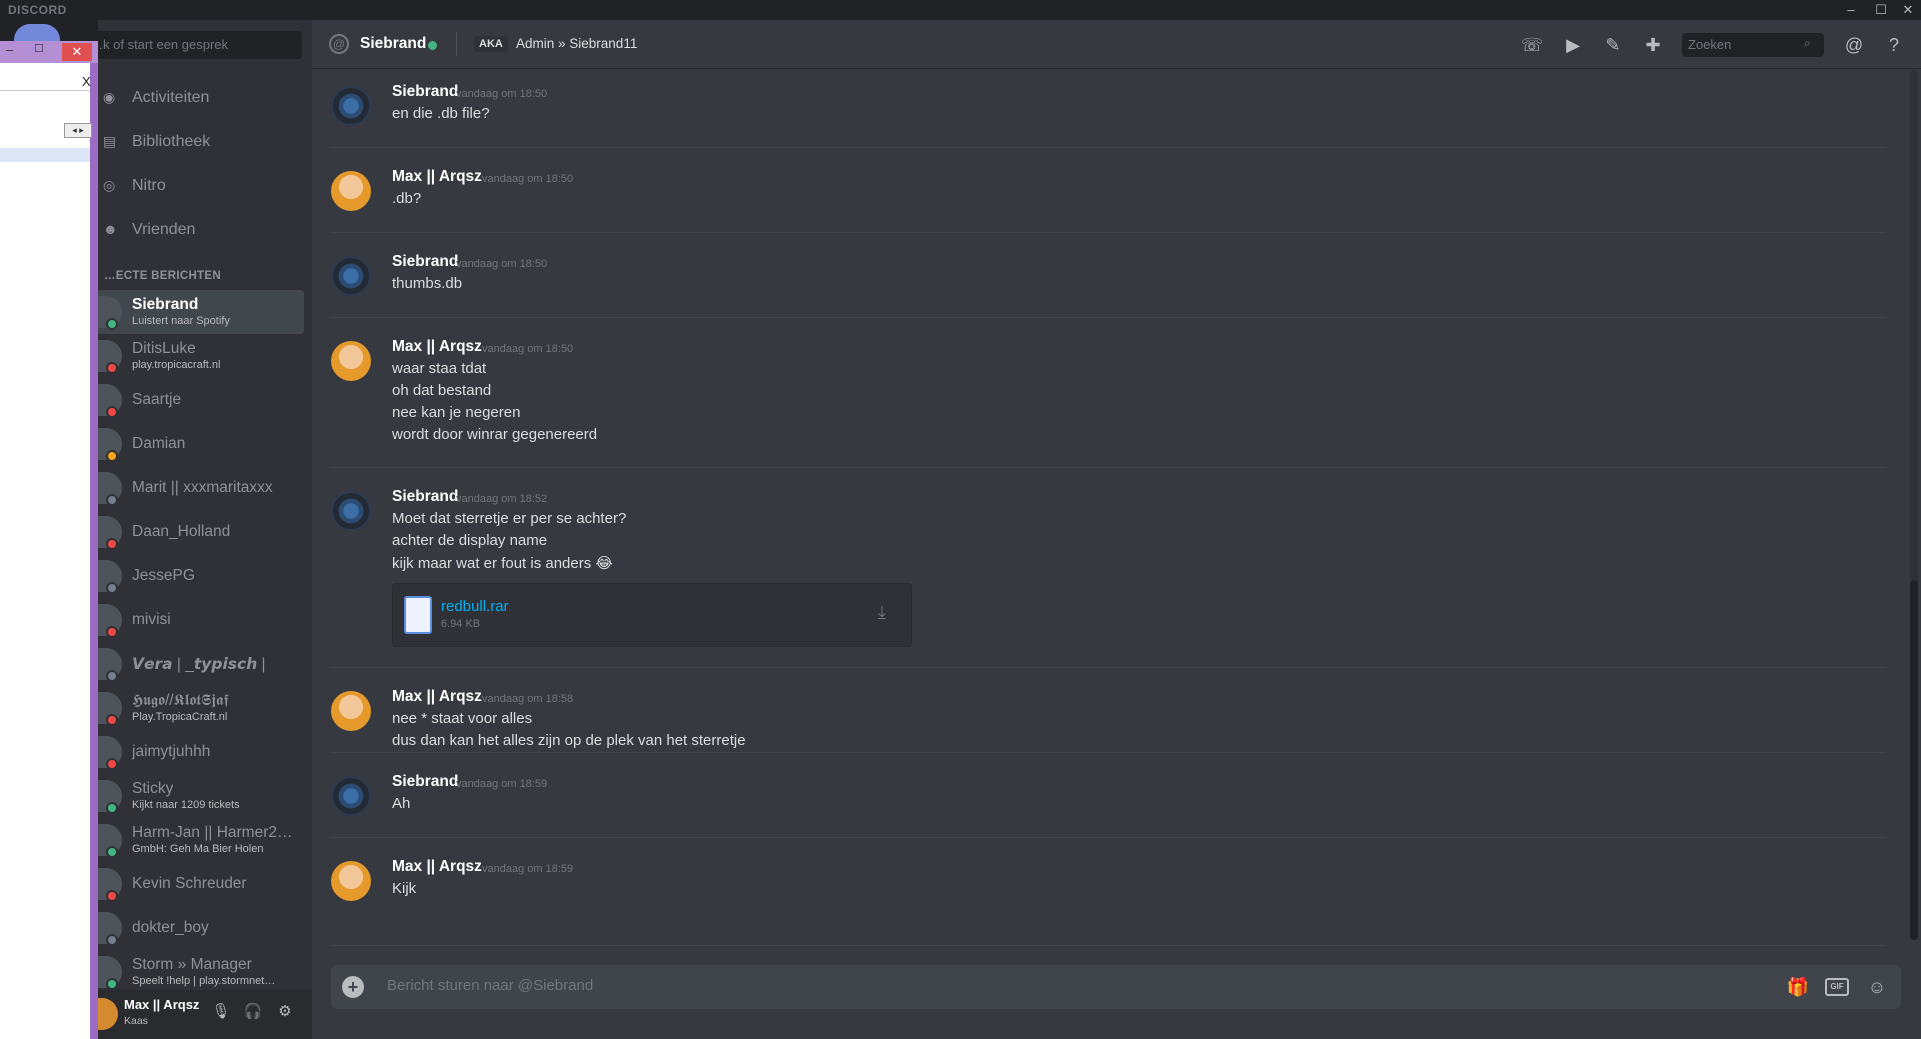 Image resolution: width=1921 pixels, height=1039 pixels. Describe the element at coordinates (285, 1012) in the screenshot. I see `settings-gear-icon: ⚙` at that location.